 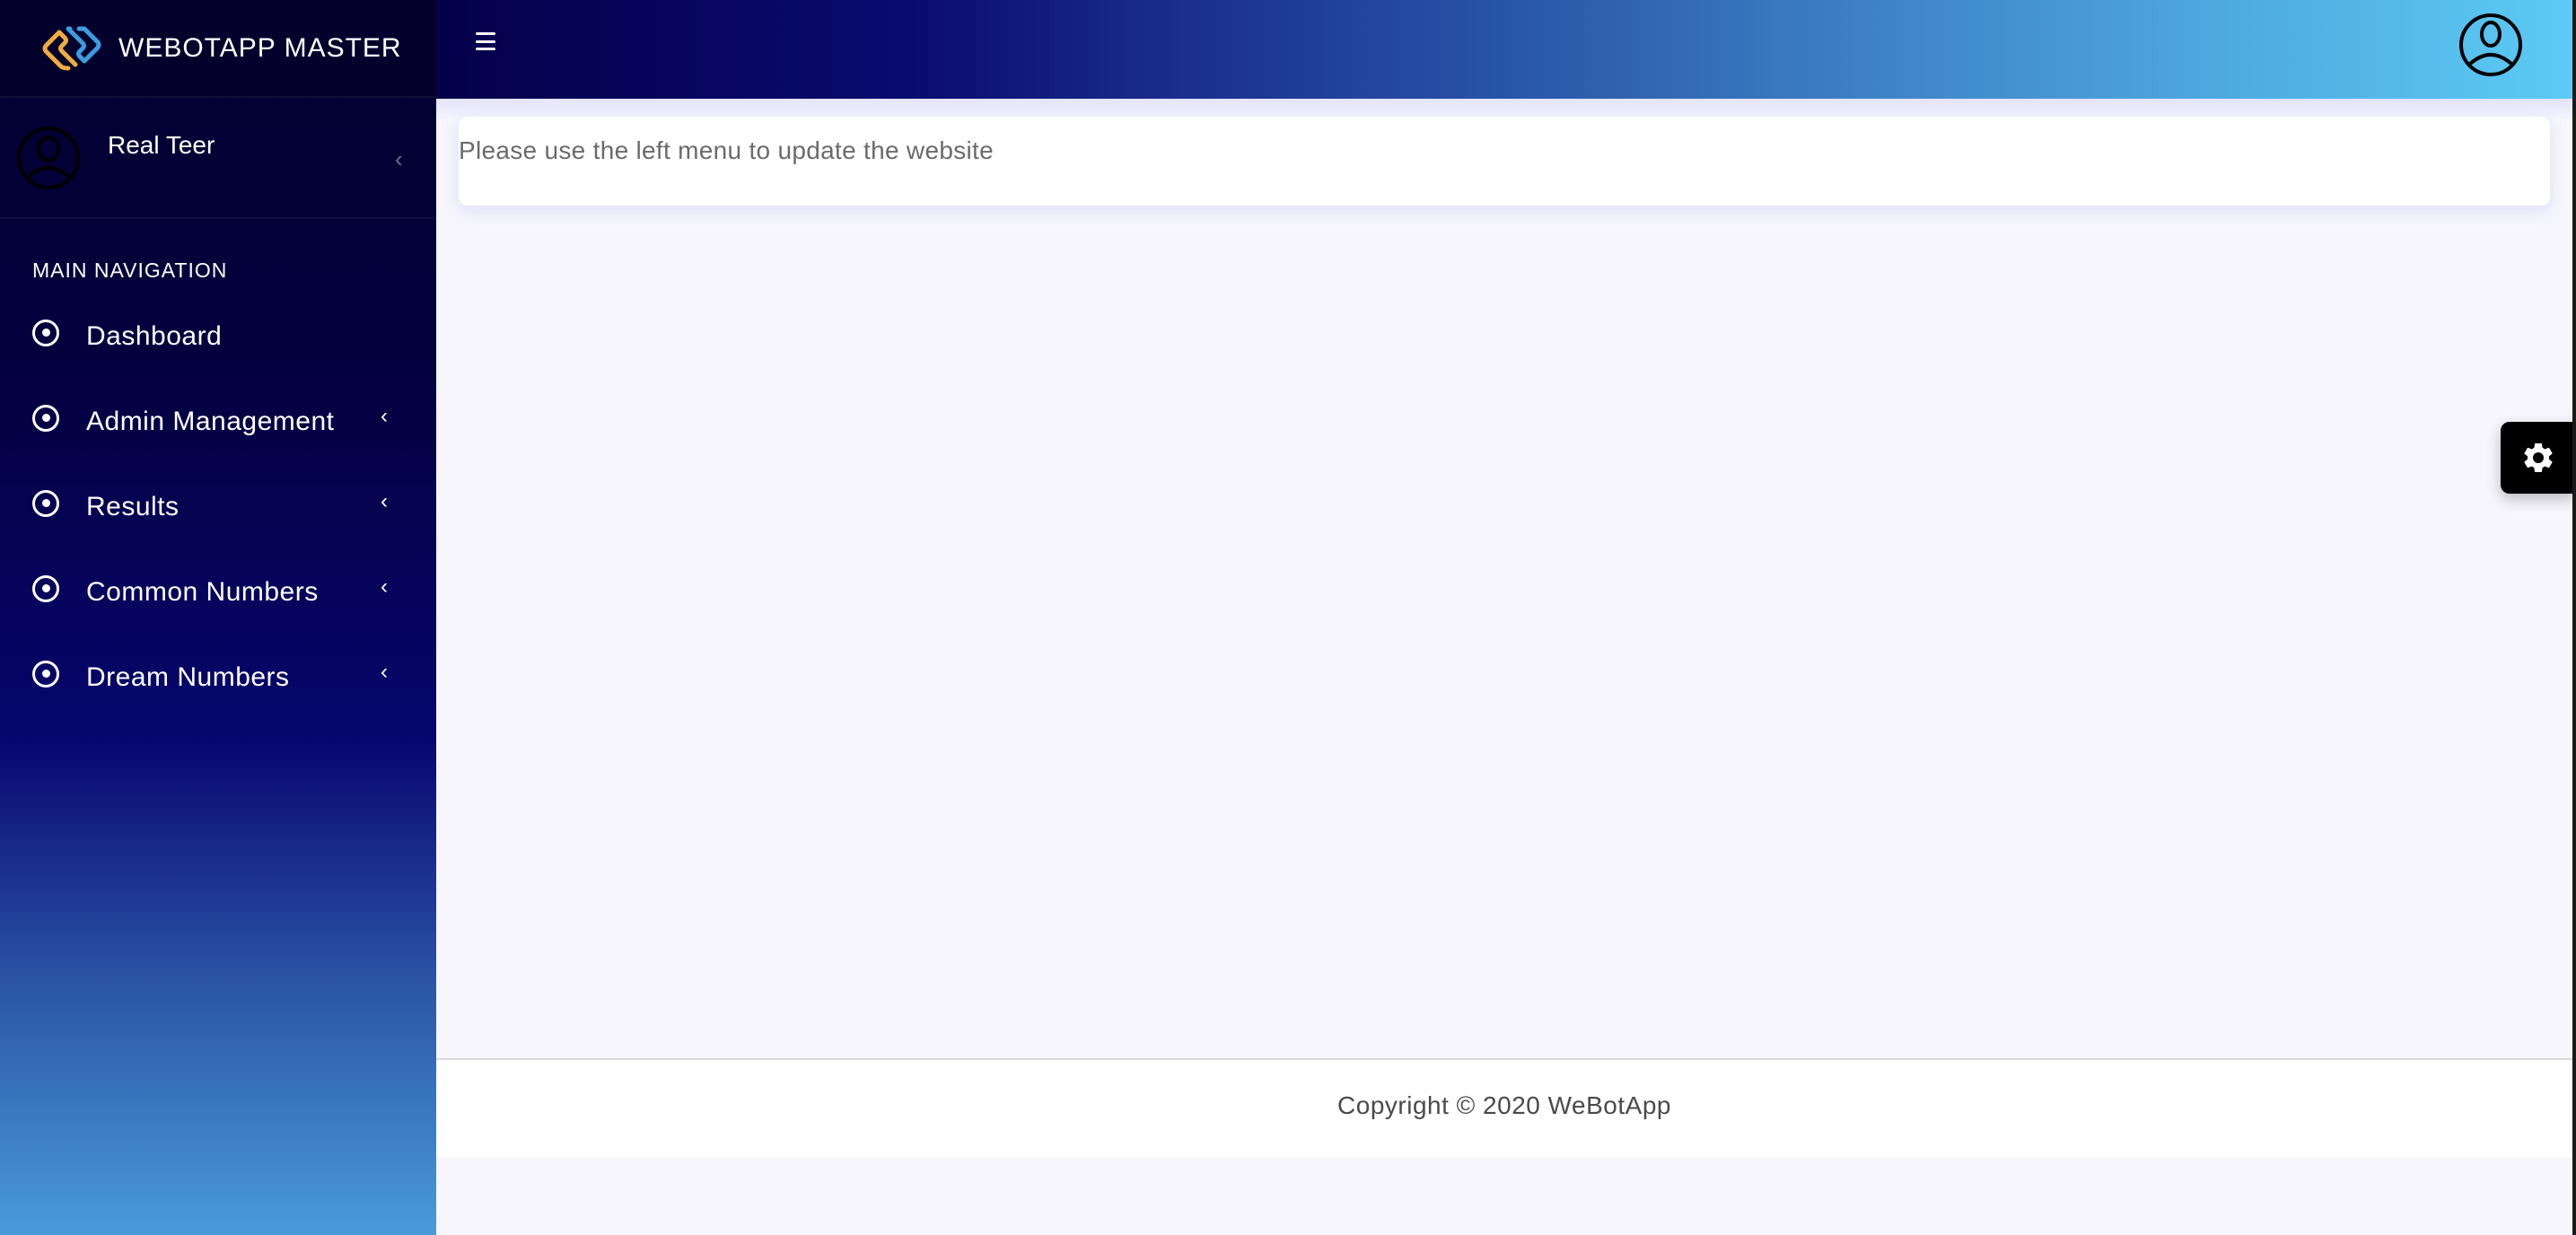 I want to click on footer: Copyright © 2020 WeBotApp, so click(x=1504, y=1107).